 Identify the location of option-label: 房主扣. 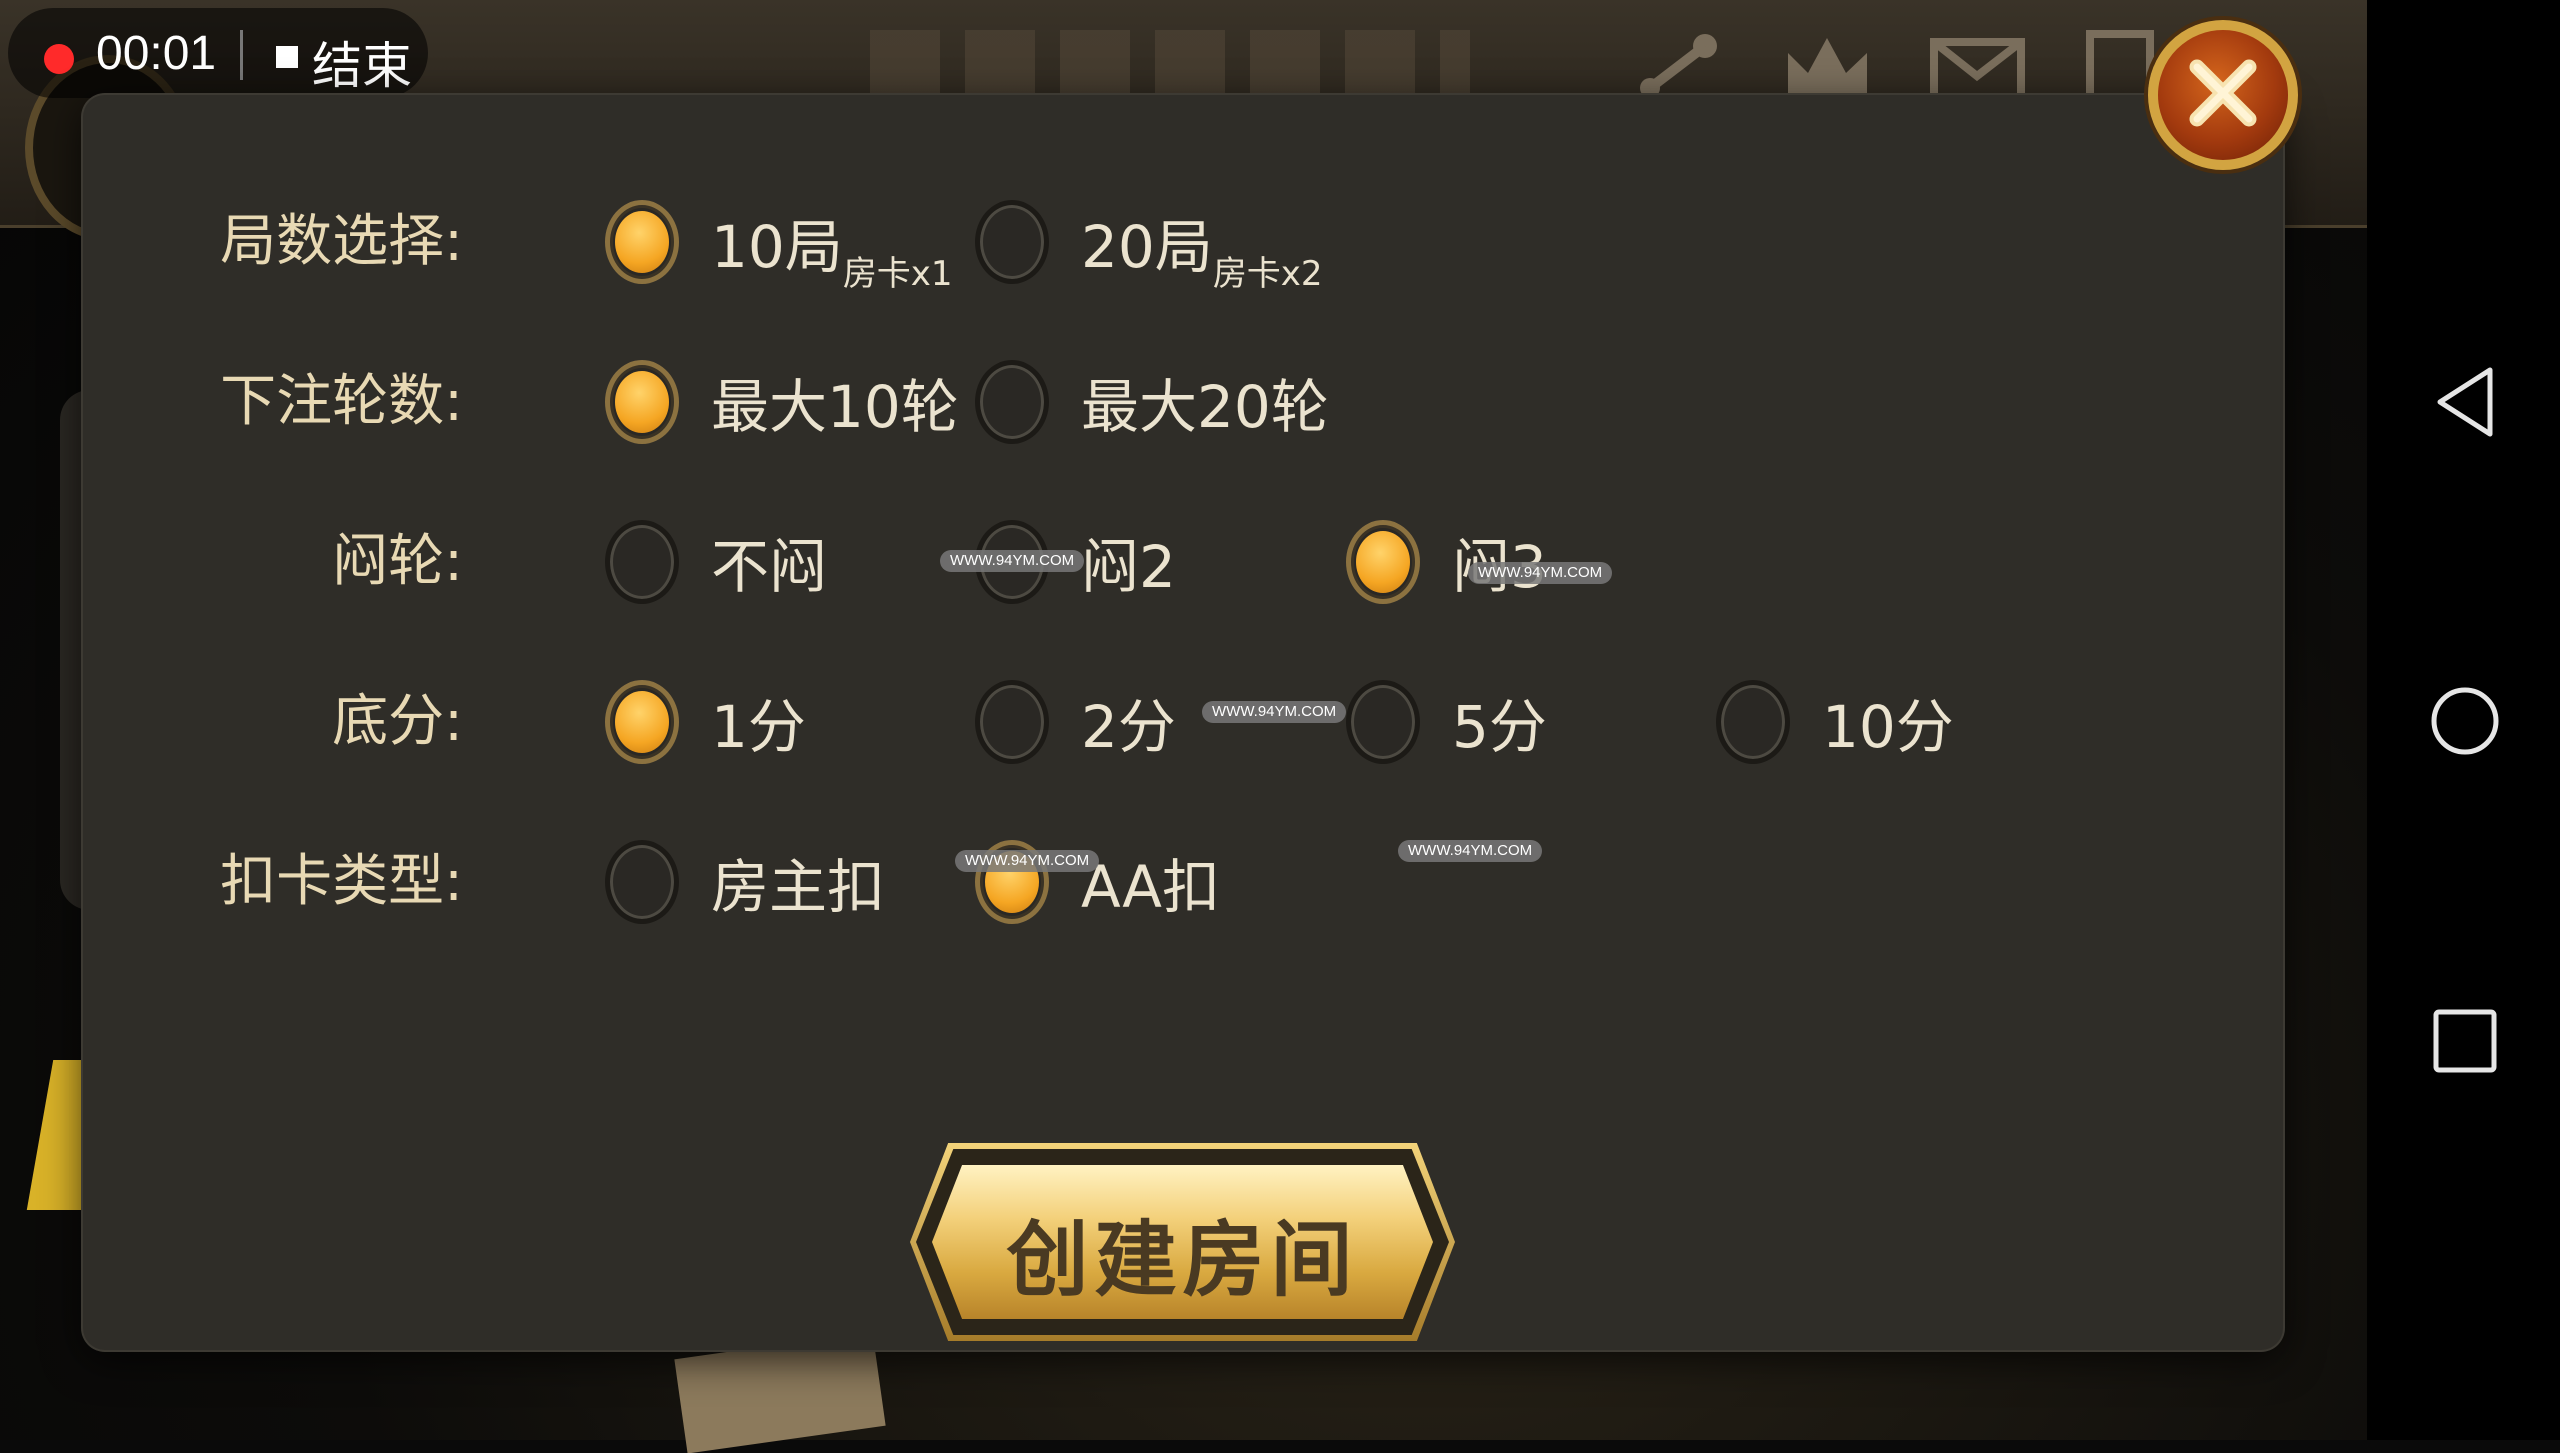
(798, 887).